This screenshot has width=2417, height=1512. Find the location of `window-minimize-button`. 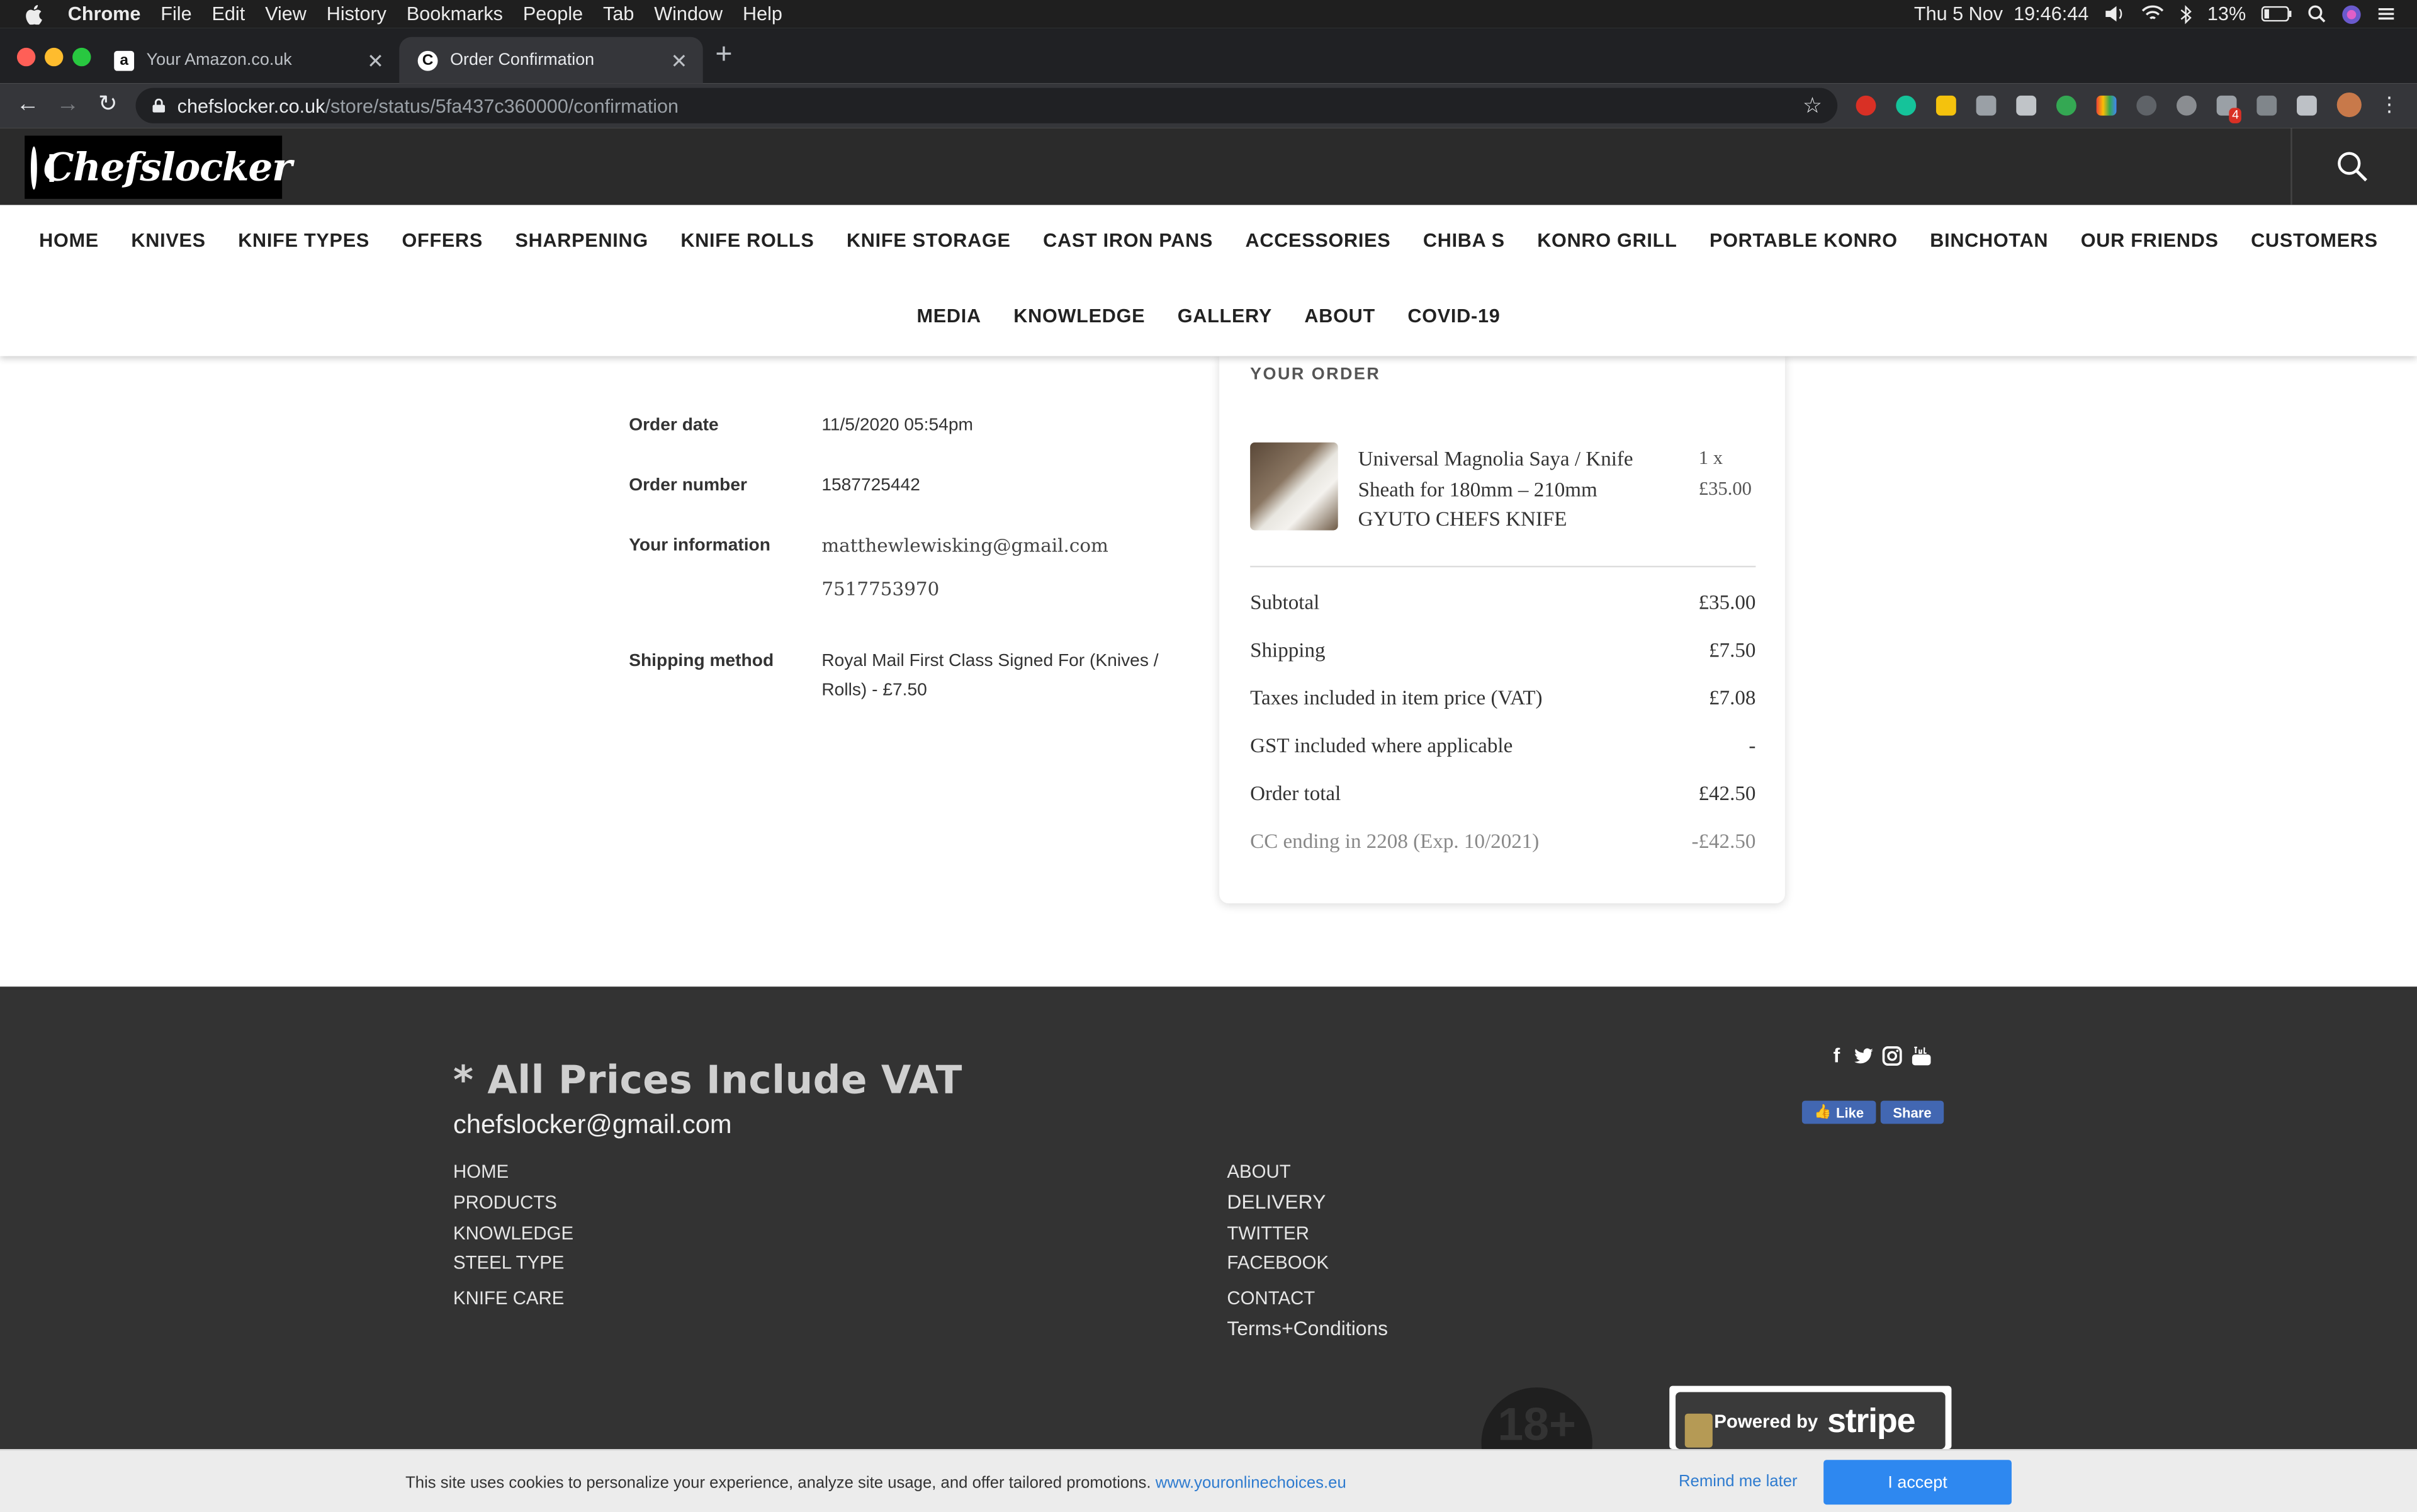

window-minimize-button is located at coordinates (54, 57).